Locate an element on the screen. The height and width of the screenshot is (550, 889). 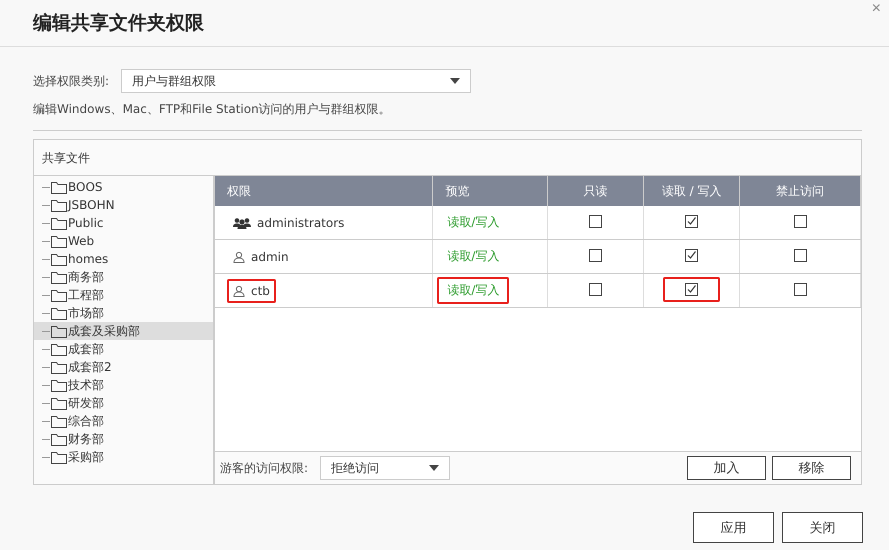
dialog-button: 关闭 is located at coordinates (822, 527).